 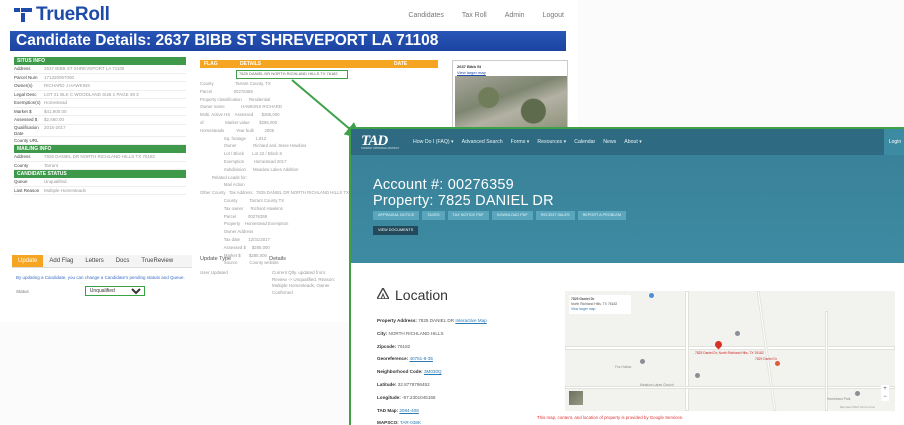 I want to click on trueroll-logo-icon, so click(x=23, y=15).